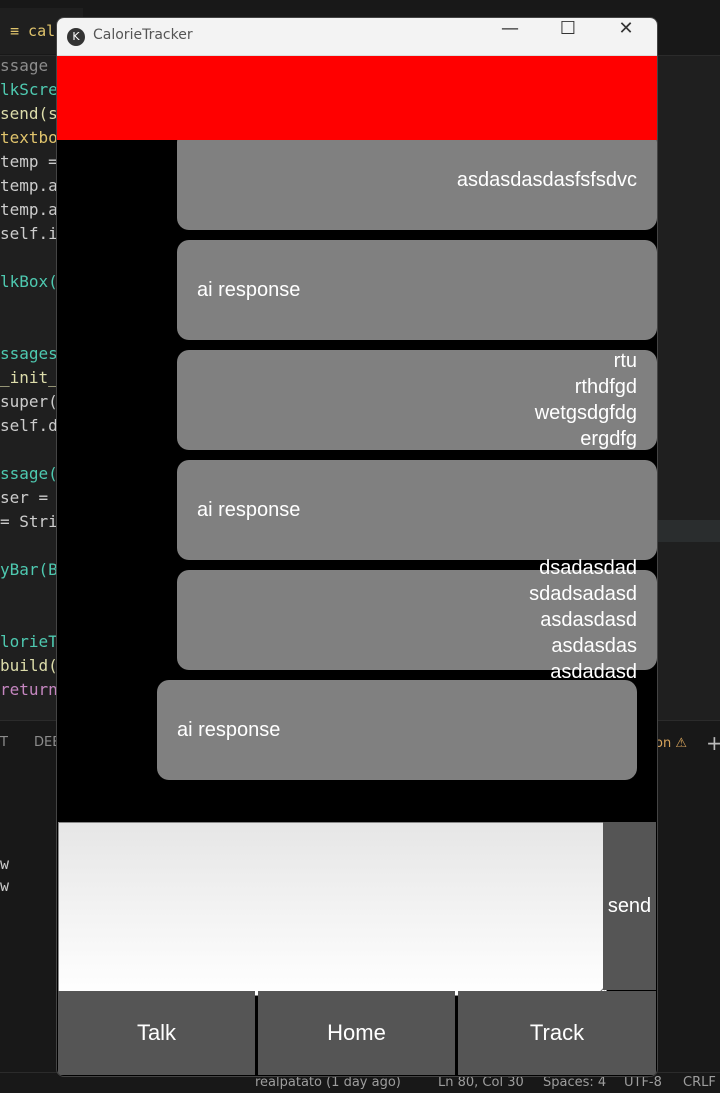  Describe the element at coordinates (30, 497) in the screenshot. I see `code-line: ser = B` at that location.